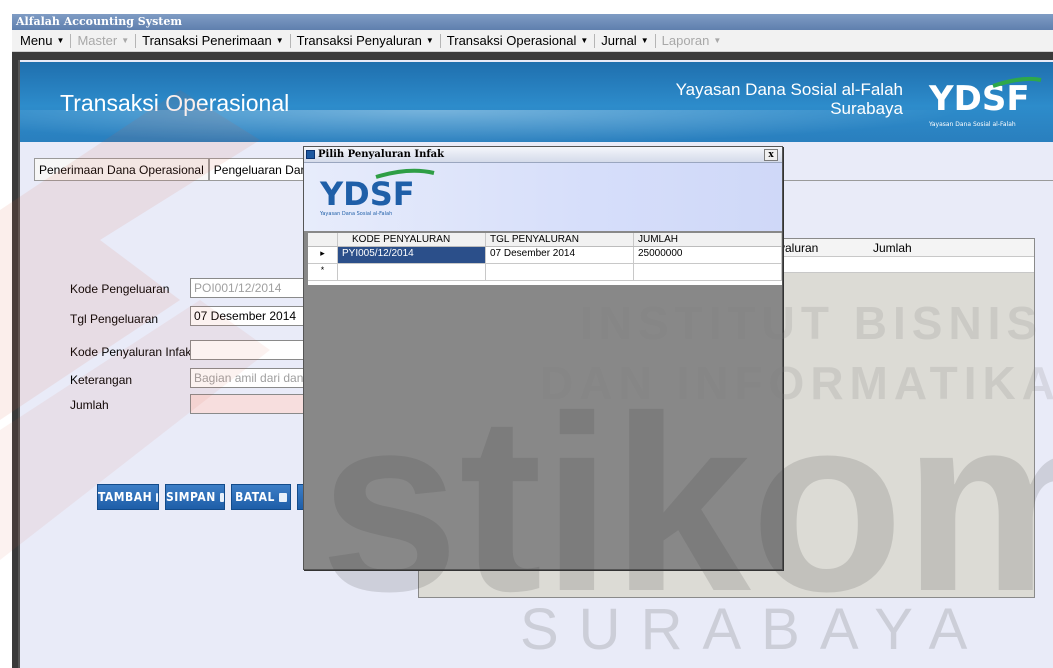 The image size is (1053, 668). Describe the element at coordinates (250, 350) in the screenshot. I see `kode-penyaluran-field` at that location.